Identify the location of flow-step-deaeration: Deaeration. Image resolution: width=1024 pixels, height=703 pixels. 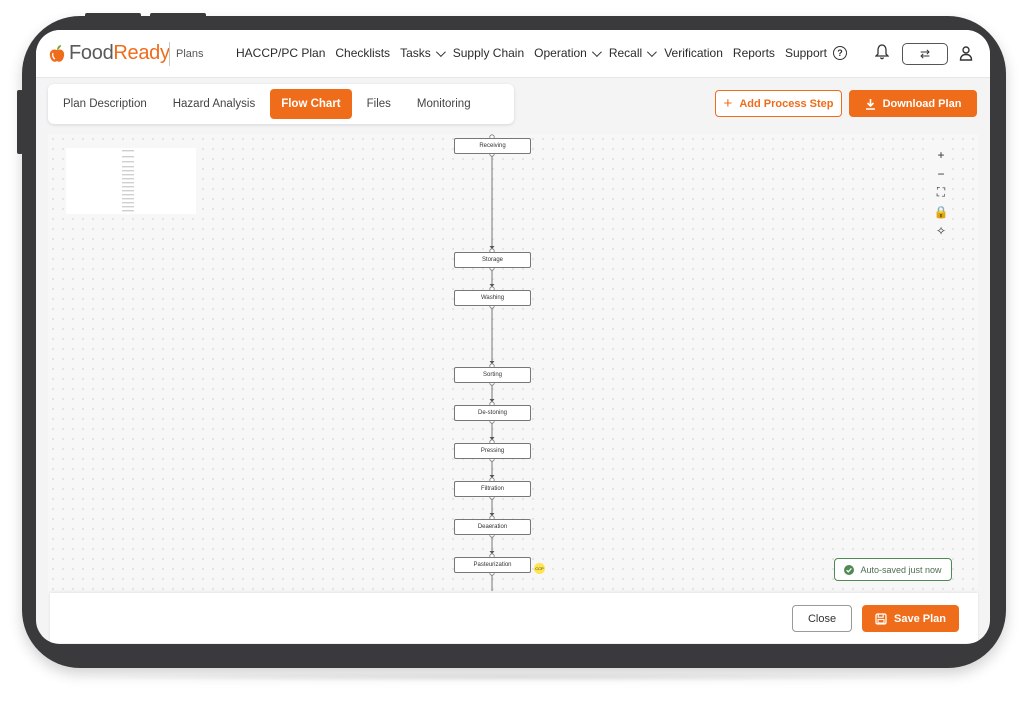
(492, 527).